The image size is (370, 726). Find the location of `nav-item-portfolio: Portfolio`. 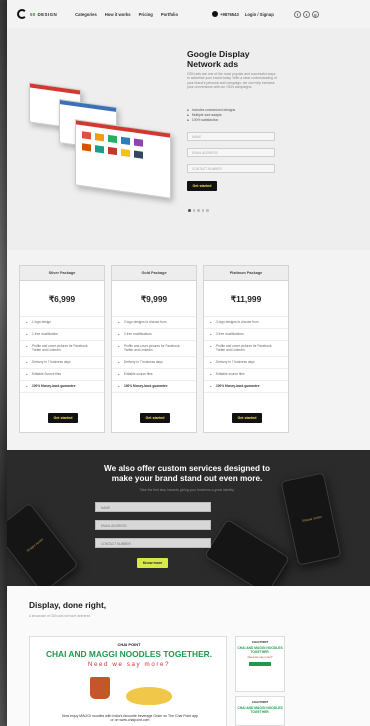

nav-item-portfolio: Portfolio is located at coordinates (169, 14).